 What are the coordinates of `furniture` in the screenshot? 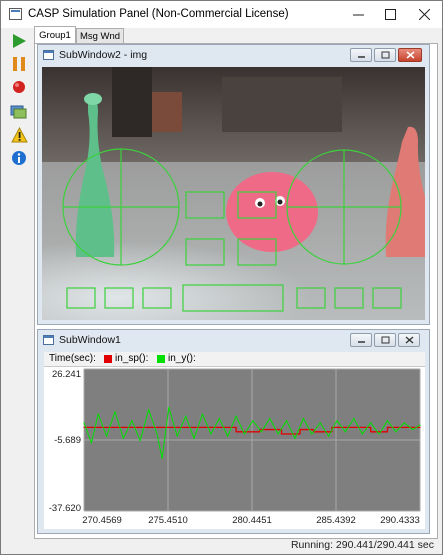 It's located at (132, 102).